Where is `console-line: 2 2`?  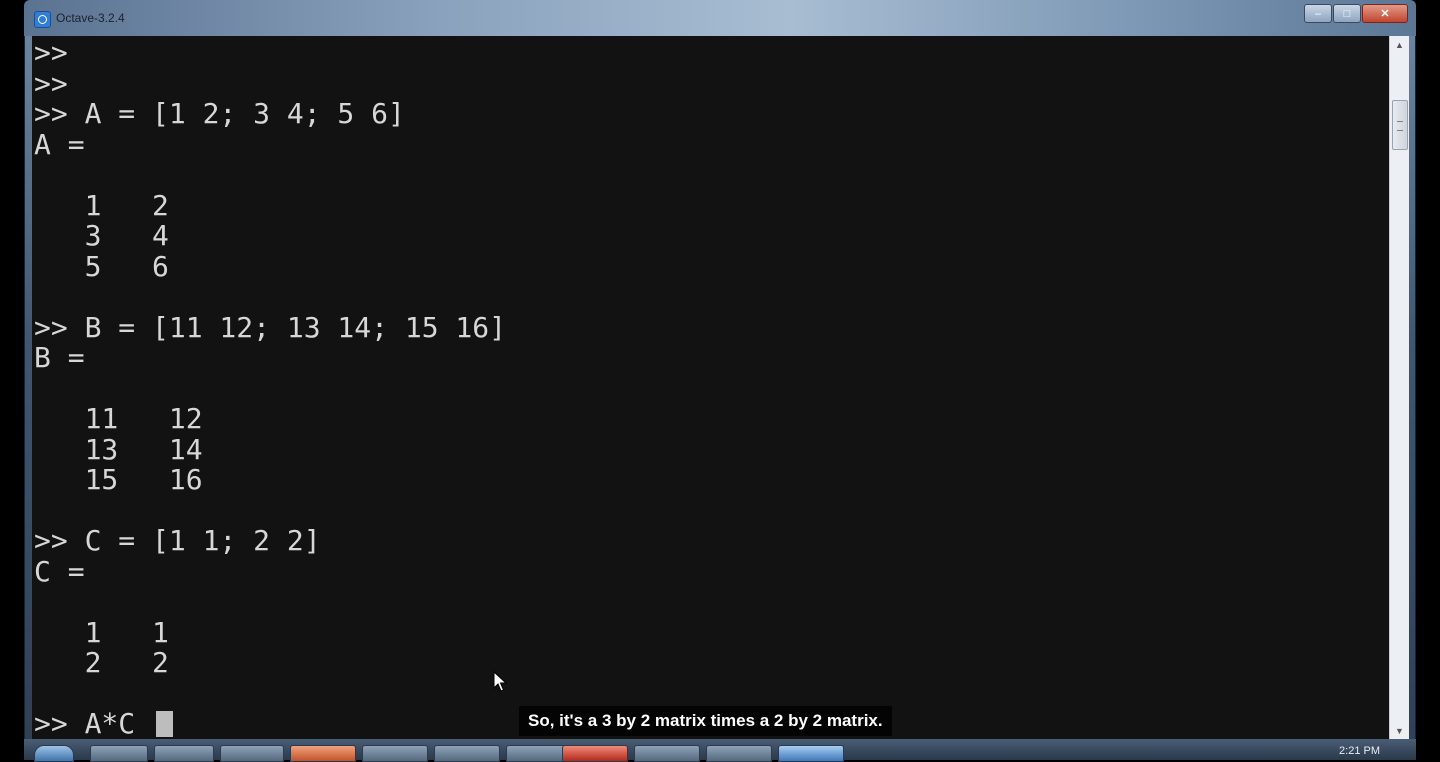 console-line: 2 2 is located at coordinates (101, 662).